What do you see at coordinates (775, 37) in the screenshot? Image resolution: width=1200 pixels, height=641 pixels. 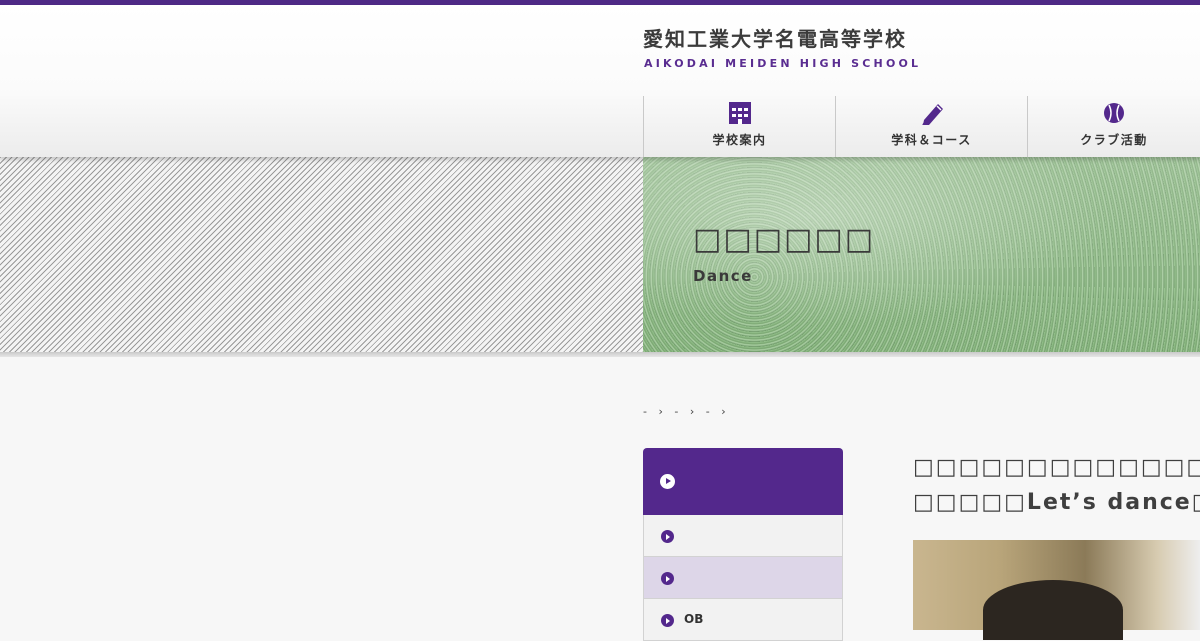 I see `school-logo-jp: 愛知工業大学名電高等学校` at bounding box center [775, 37].